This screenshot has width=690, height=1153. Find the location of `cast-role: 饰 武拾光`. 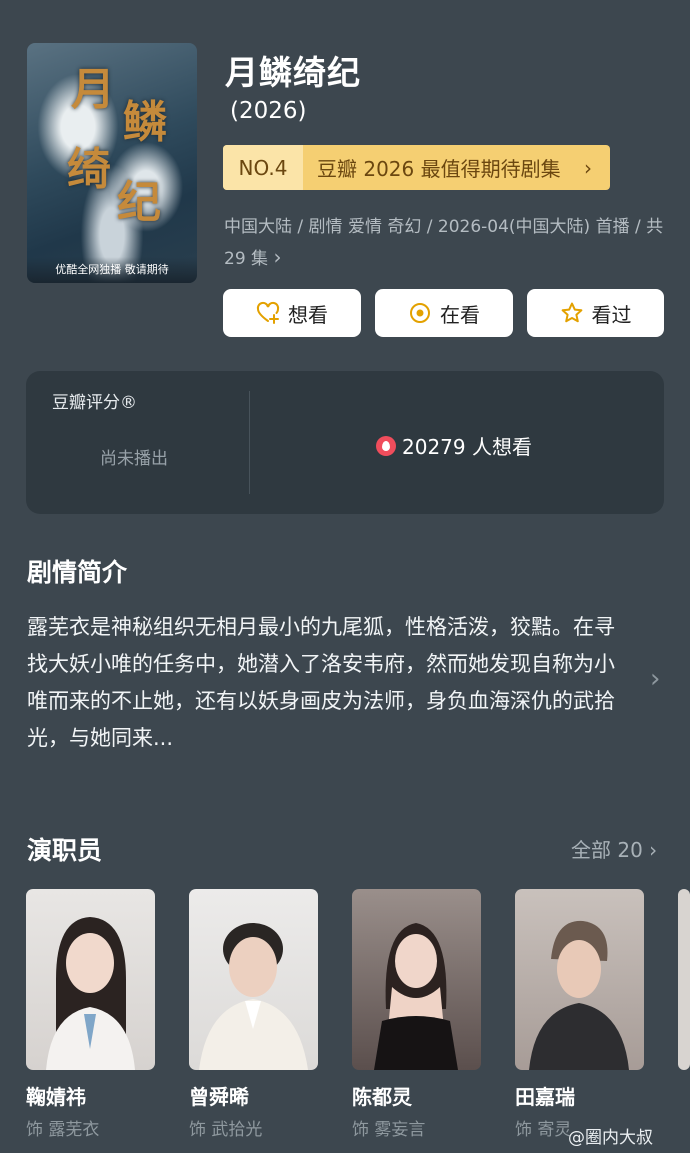

cast-role: 饰 武拾光 is located at coordinates (226, 1130).